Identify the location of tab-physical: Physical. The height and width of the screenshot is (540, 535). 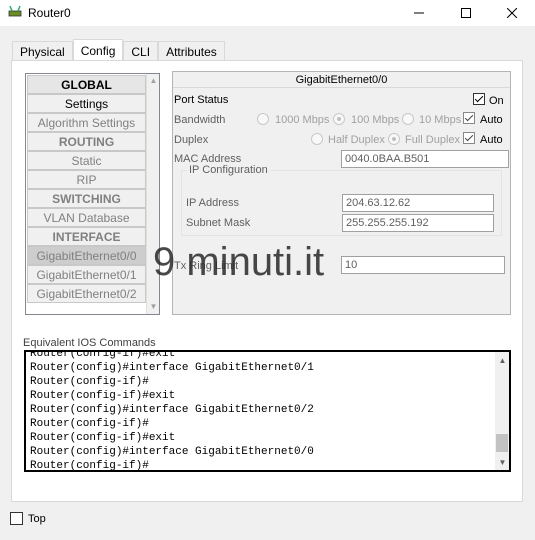
(42, 51).